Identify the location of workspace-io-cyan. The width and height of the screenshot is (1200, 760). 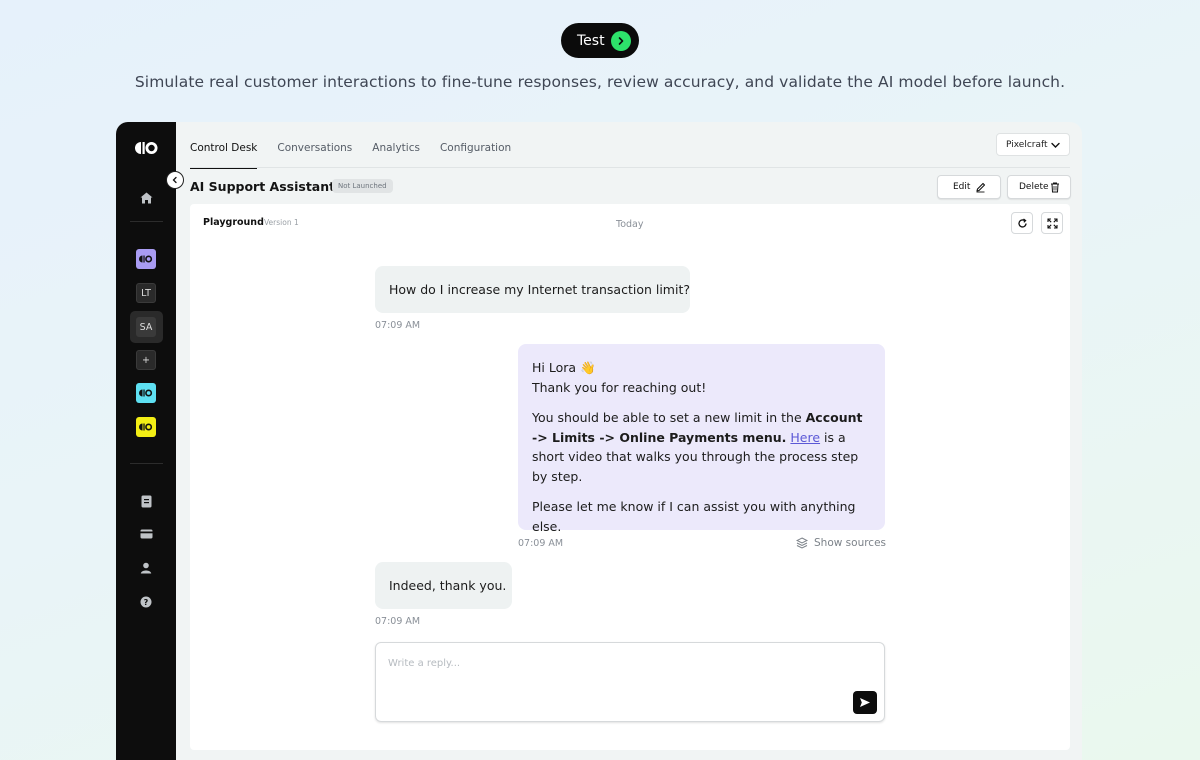
(146, 393).